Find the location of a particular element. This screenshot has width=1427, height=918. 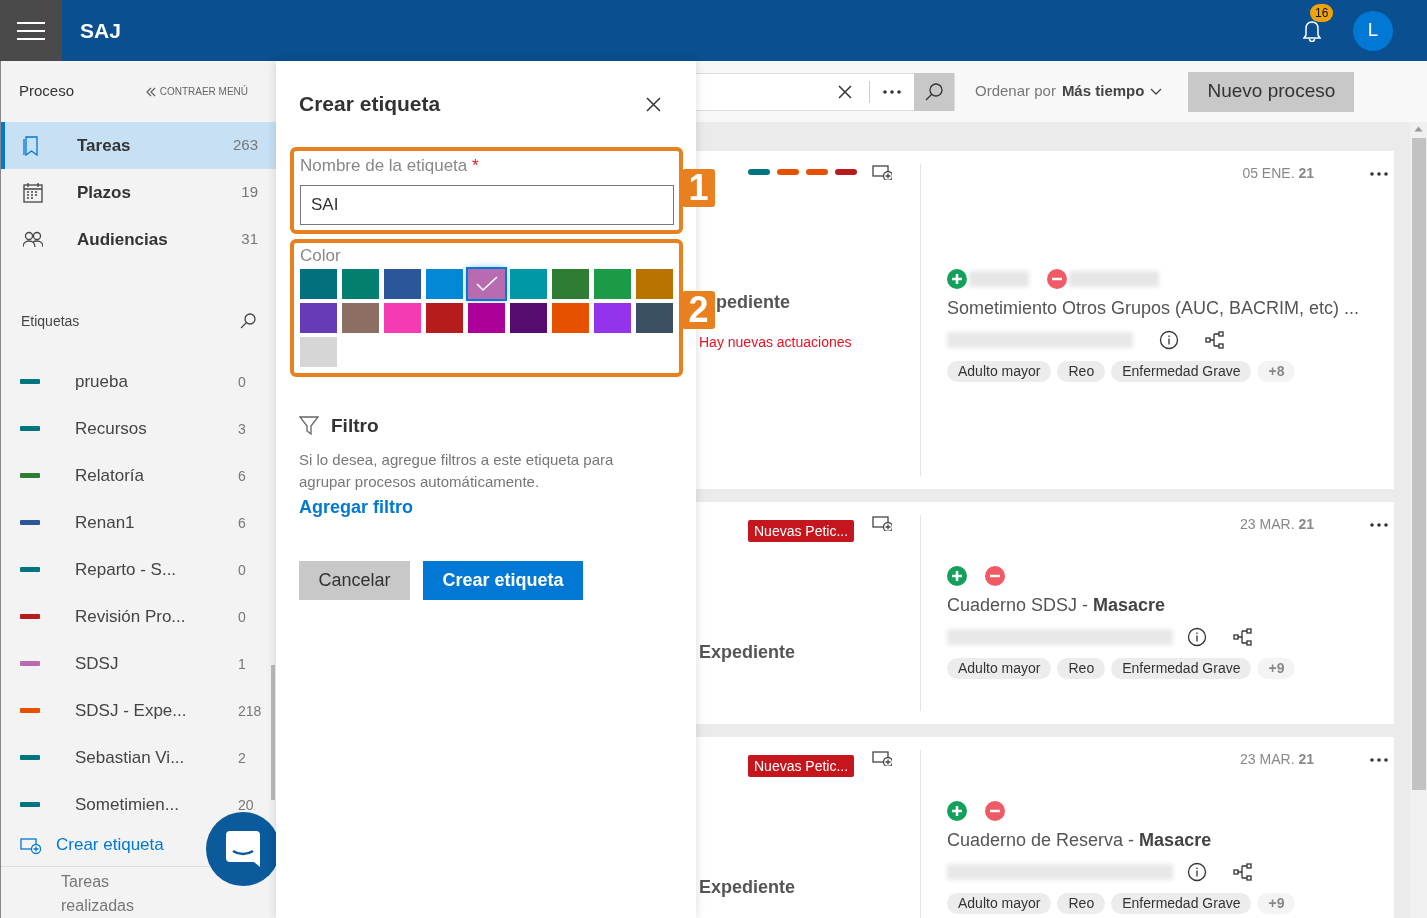

process-card: Nuevas Petic... Expediente 23 MAR. 21 Cuaderno SDSJ - Masacre Adulto mayor Reo Enfermedad Grave +9 is located at coordinates (1045, 613).